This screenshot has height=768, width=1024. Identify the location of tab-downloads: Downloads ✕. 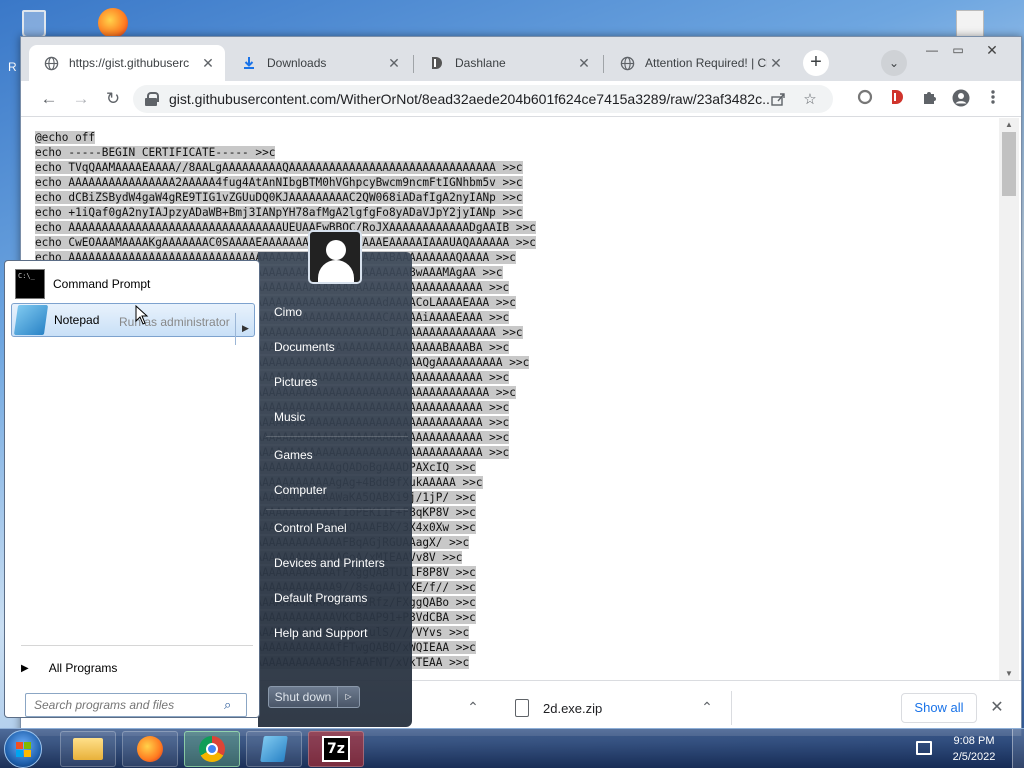
(319, 63).